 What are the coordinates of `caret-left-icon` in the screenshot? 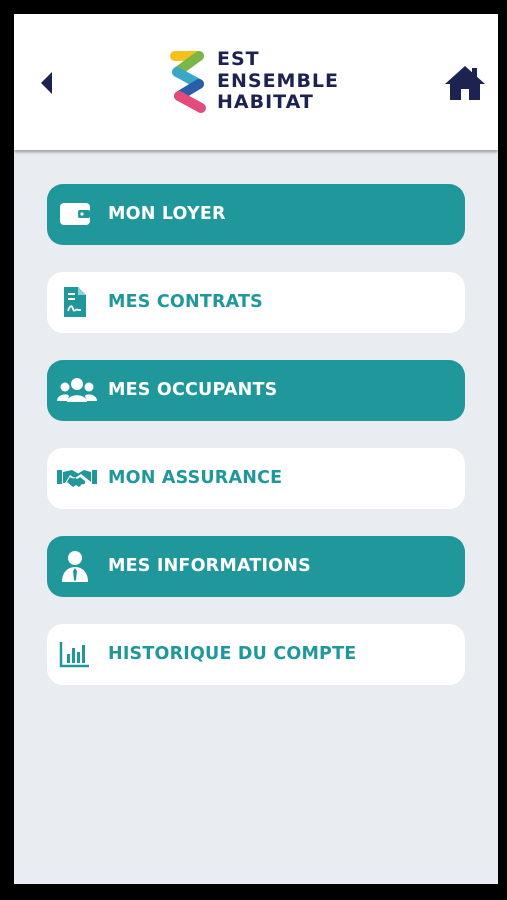 It's located at (46, 83).